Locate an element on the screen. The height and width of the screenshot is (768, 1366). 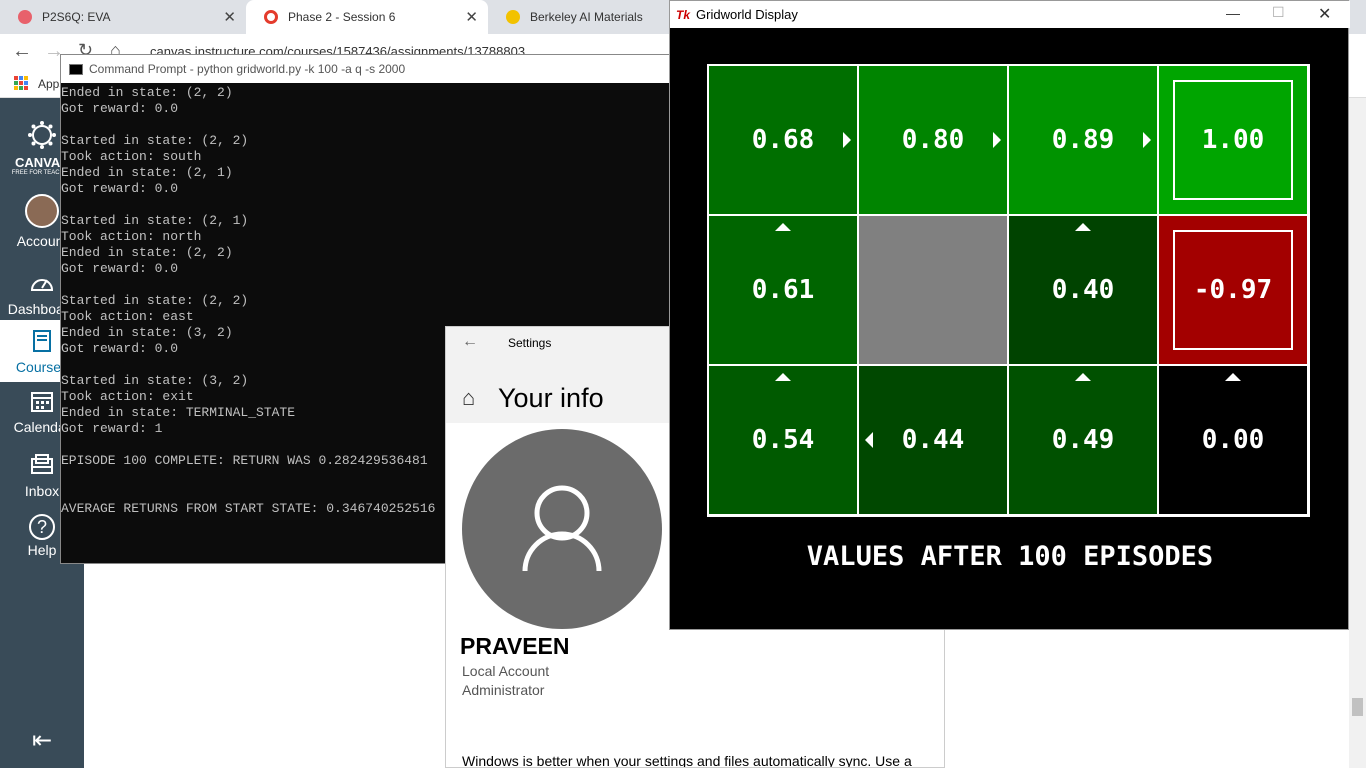
tab-p2s6q: P2S6Q: EVA ✕ is located at coordinates (123, 17).